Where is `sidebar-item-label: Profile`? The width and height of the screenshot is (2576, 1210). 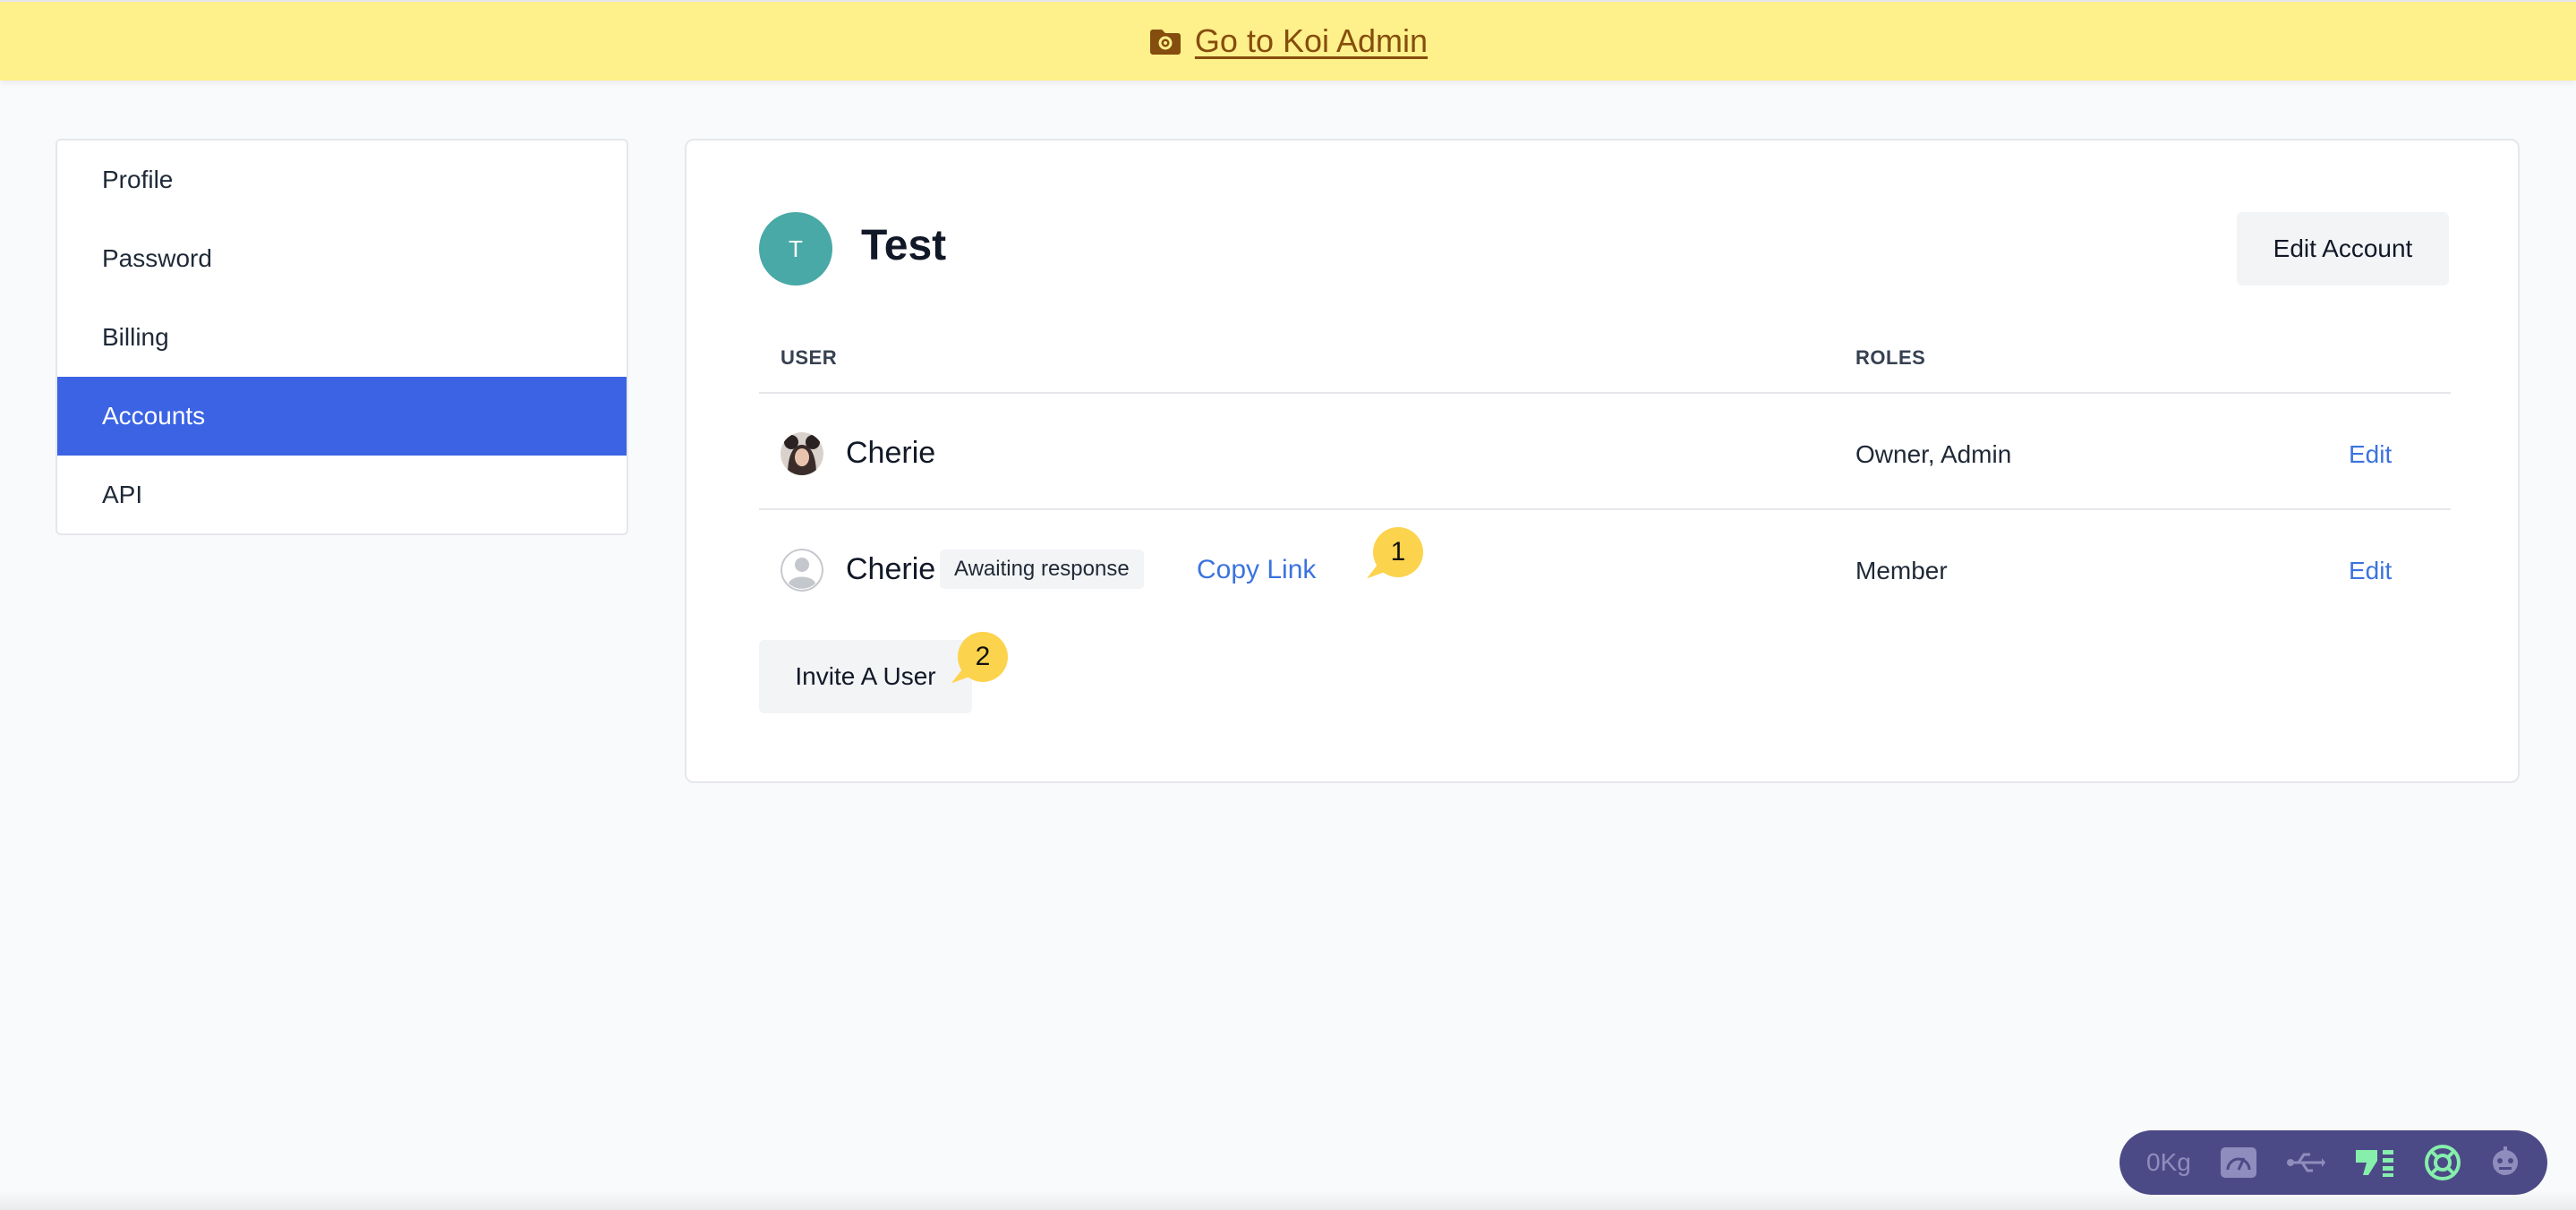 sidebar-item-label: Profile is located at coordinates (138, 179).